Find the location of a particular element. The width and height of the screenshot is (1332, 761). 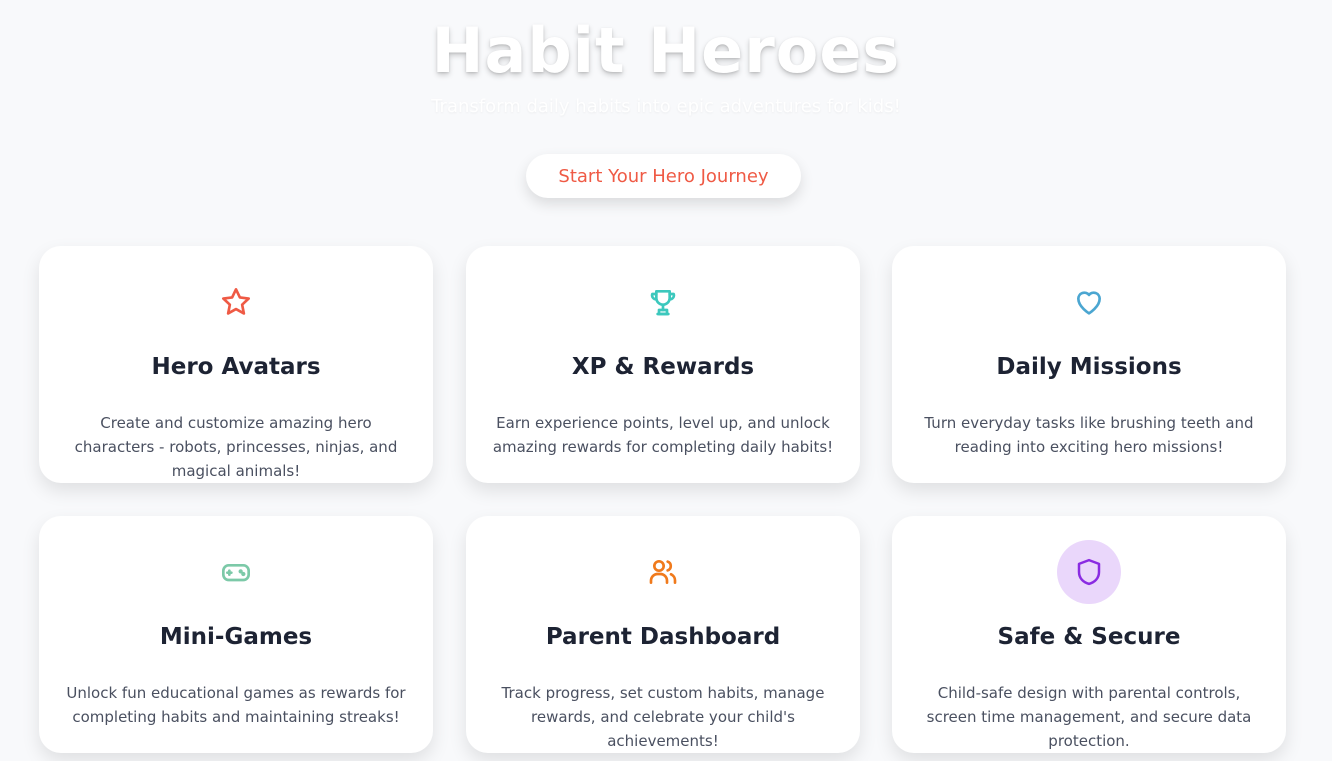

feature-title: Safe & Secure is located at coordinates (1089, 637).